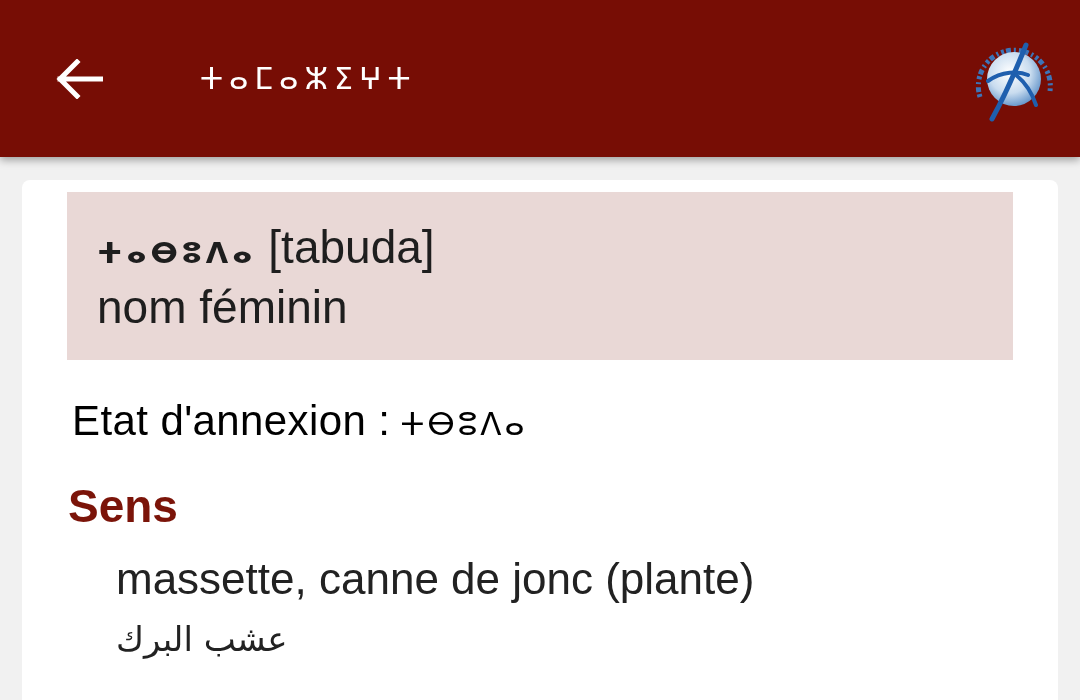 This screenshot has height=700, width=1080. I want to click on grammatical-category: nom féminin, so click(223, 307).